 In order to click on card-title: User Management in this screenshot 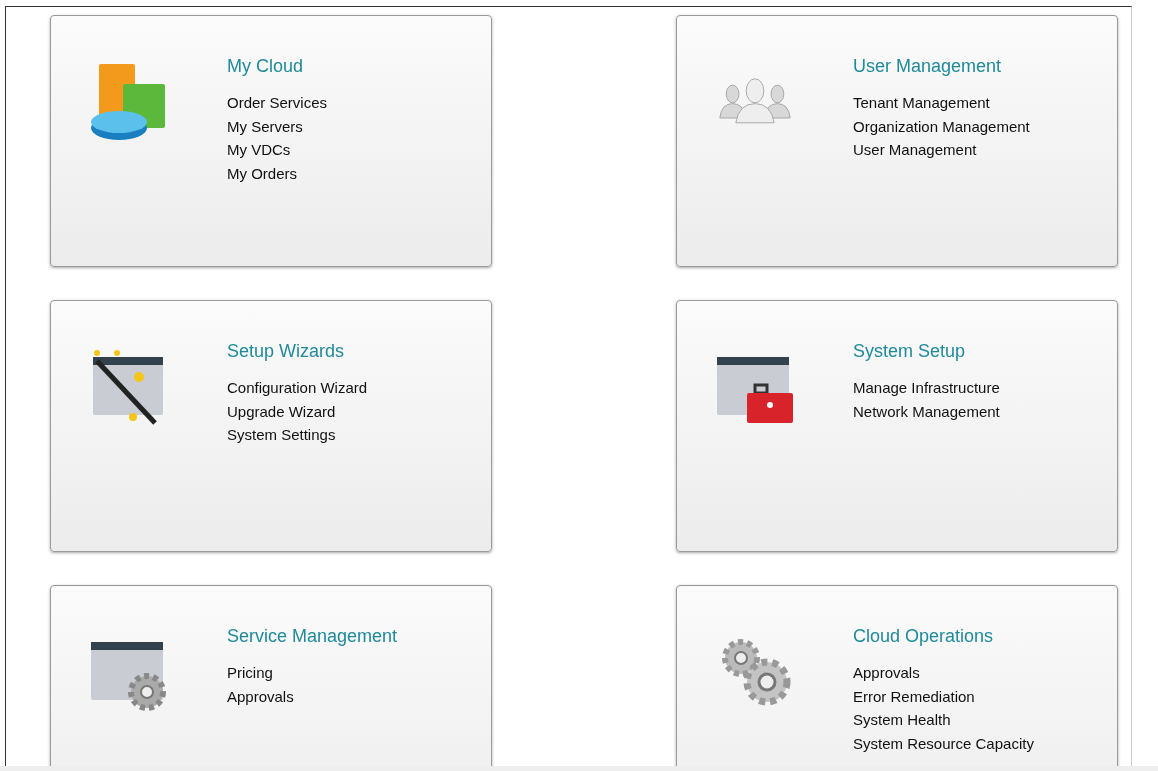, I will do `click(941, 66)`.